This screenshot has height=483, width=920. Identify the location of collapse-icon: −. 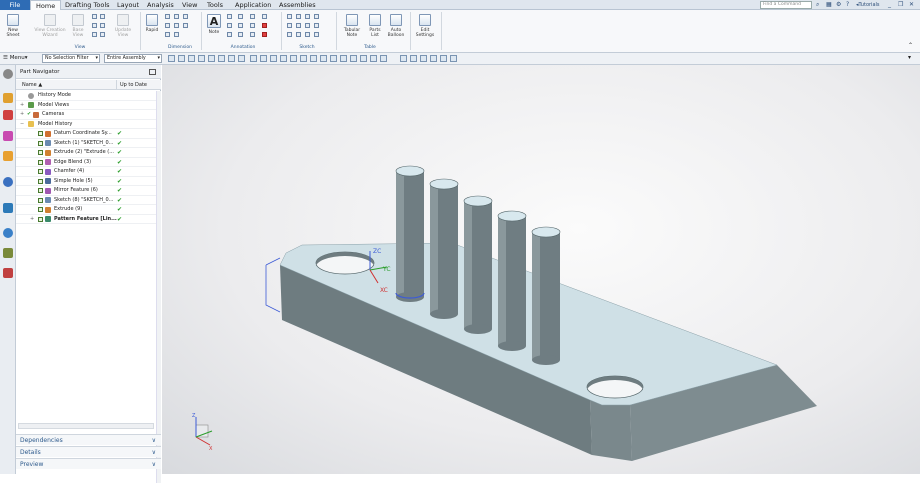
(22, 124).